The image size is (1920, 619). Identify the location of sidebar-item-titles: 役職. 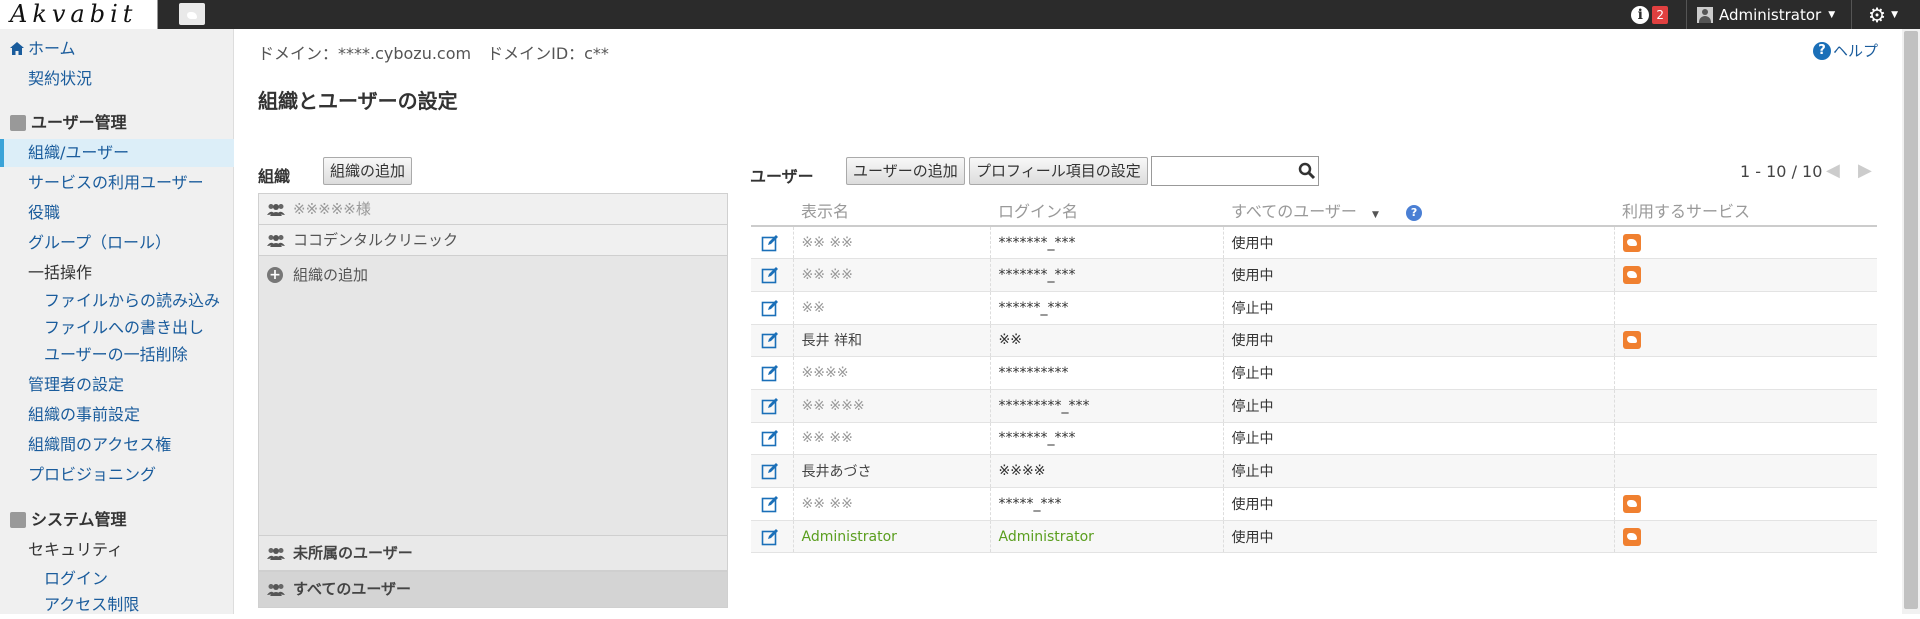
(117, 213).